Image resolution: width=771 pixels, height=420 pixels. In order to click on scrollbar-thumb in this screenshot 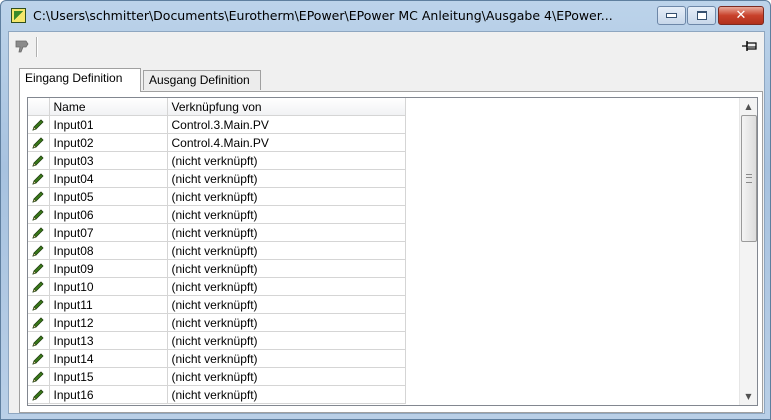, I will do `click(749, 178)`.